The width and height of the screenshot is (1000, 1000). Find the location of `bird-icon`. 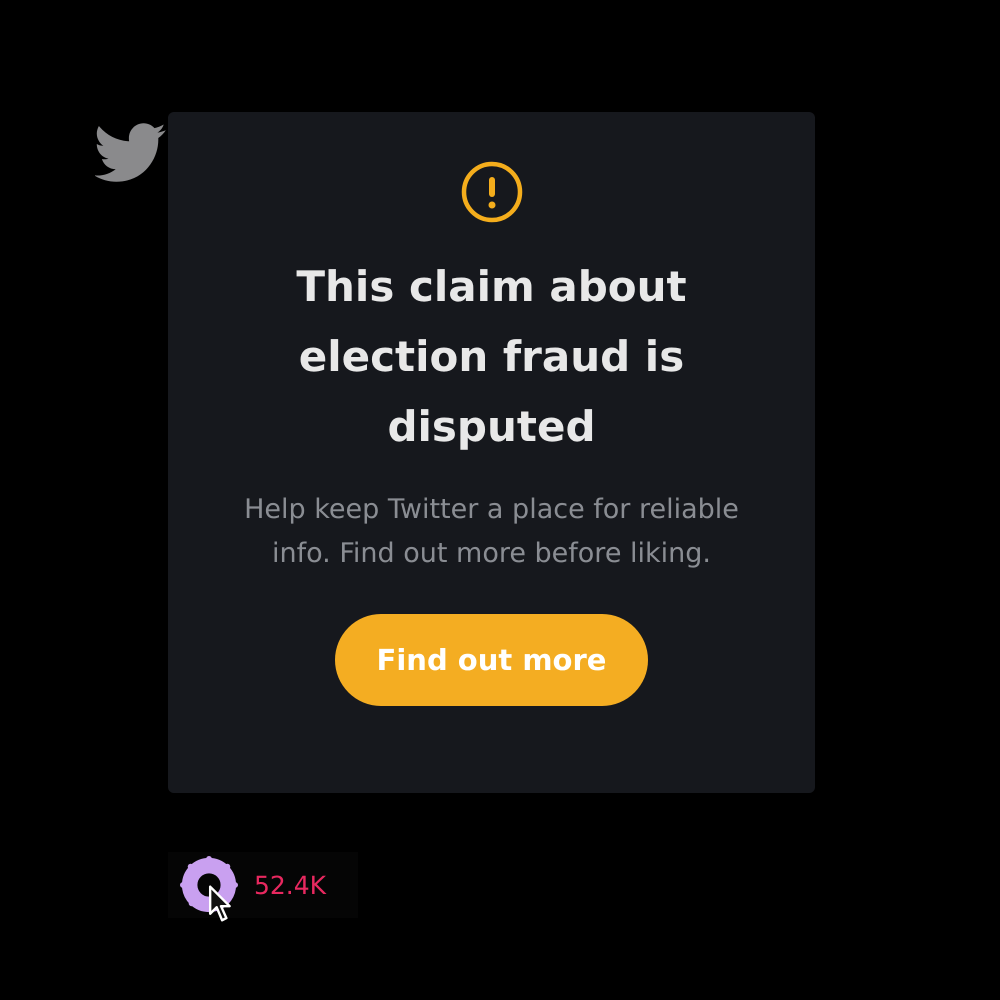

bird-icon is located at coordinates (131, 153).